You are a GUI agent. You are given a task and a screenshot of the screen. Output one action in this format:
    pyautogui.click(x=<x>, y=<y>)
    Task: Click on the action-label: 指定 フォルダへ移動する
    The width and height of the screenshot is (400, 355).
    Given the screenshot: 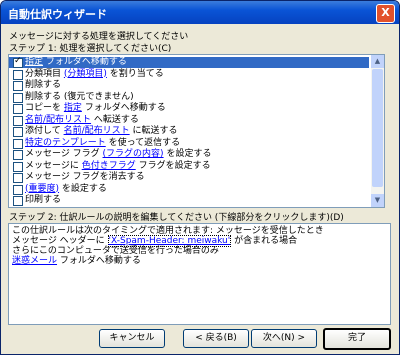 What is the action you would take?
    pyautogui.click(x=76, y=62)
    